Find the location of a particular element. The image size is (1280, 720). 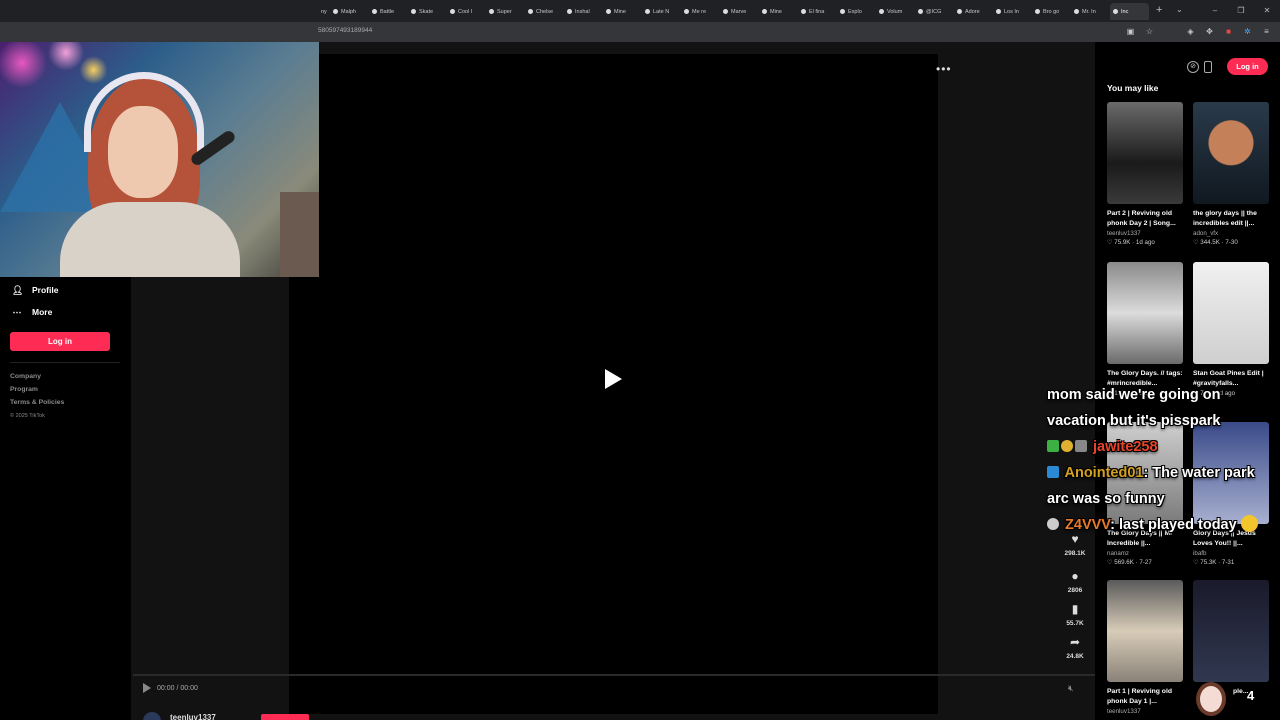

comment-action: ● 2806 is located at coordinates (1075, 581).